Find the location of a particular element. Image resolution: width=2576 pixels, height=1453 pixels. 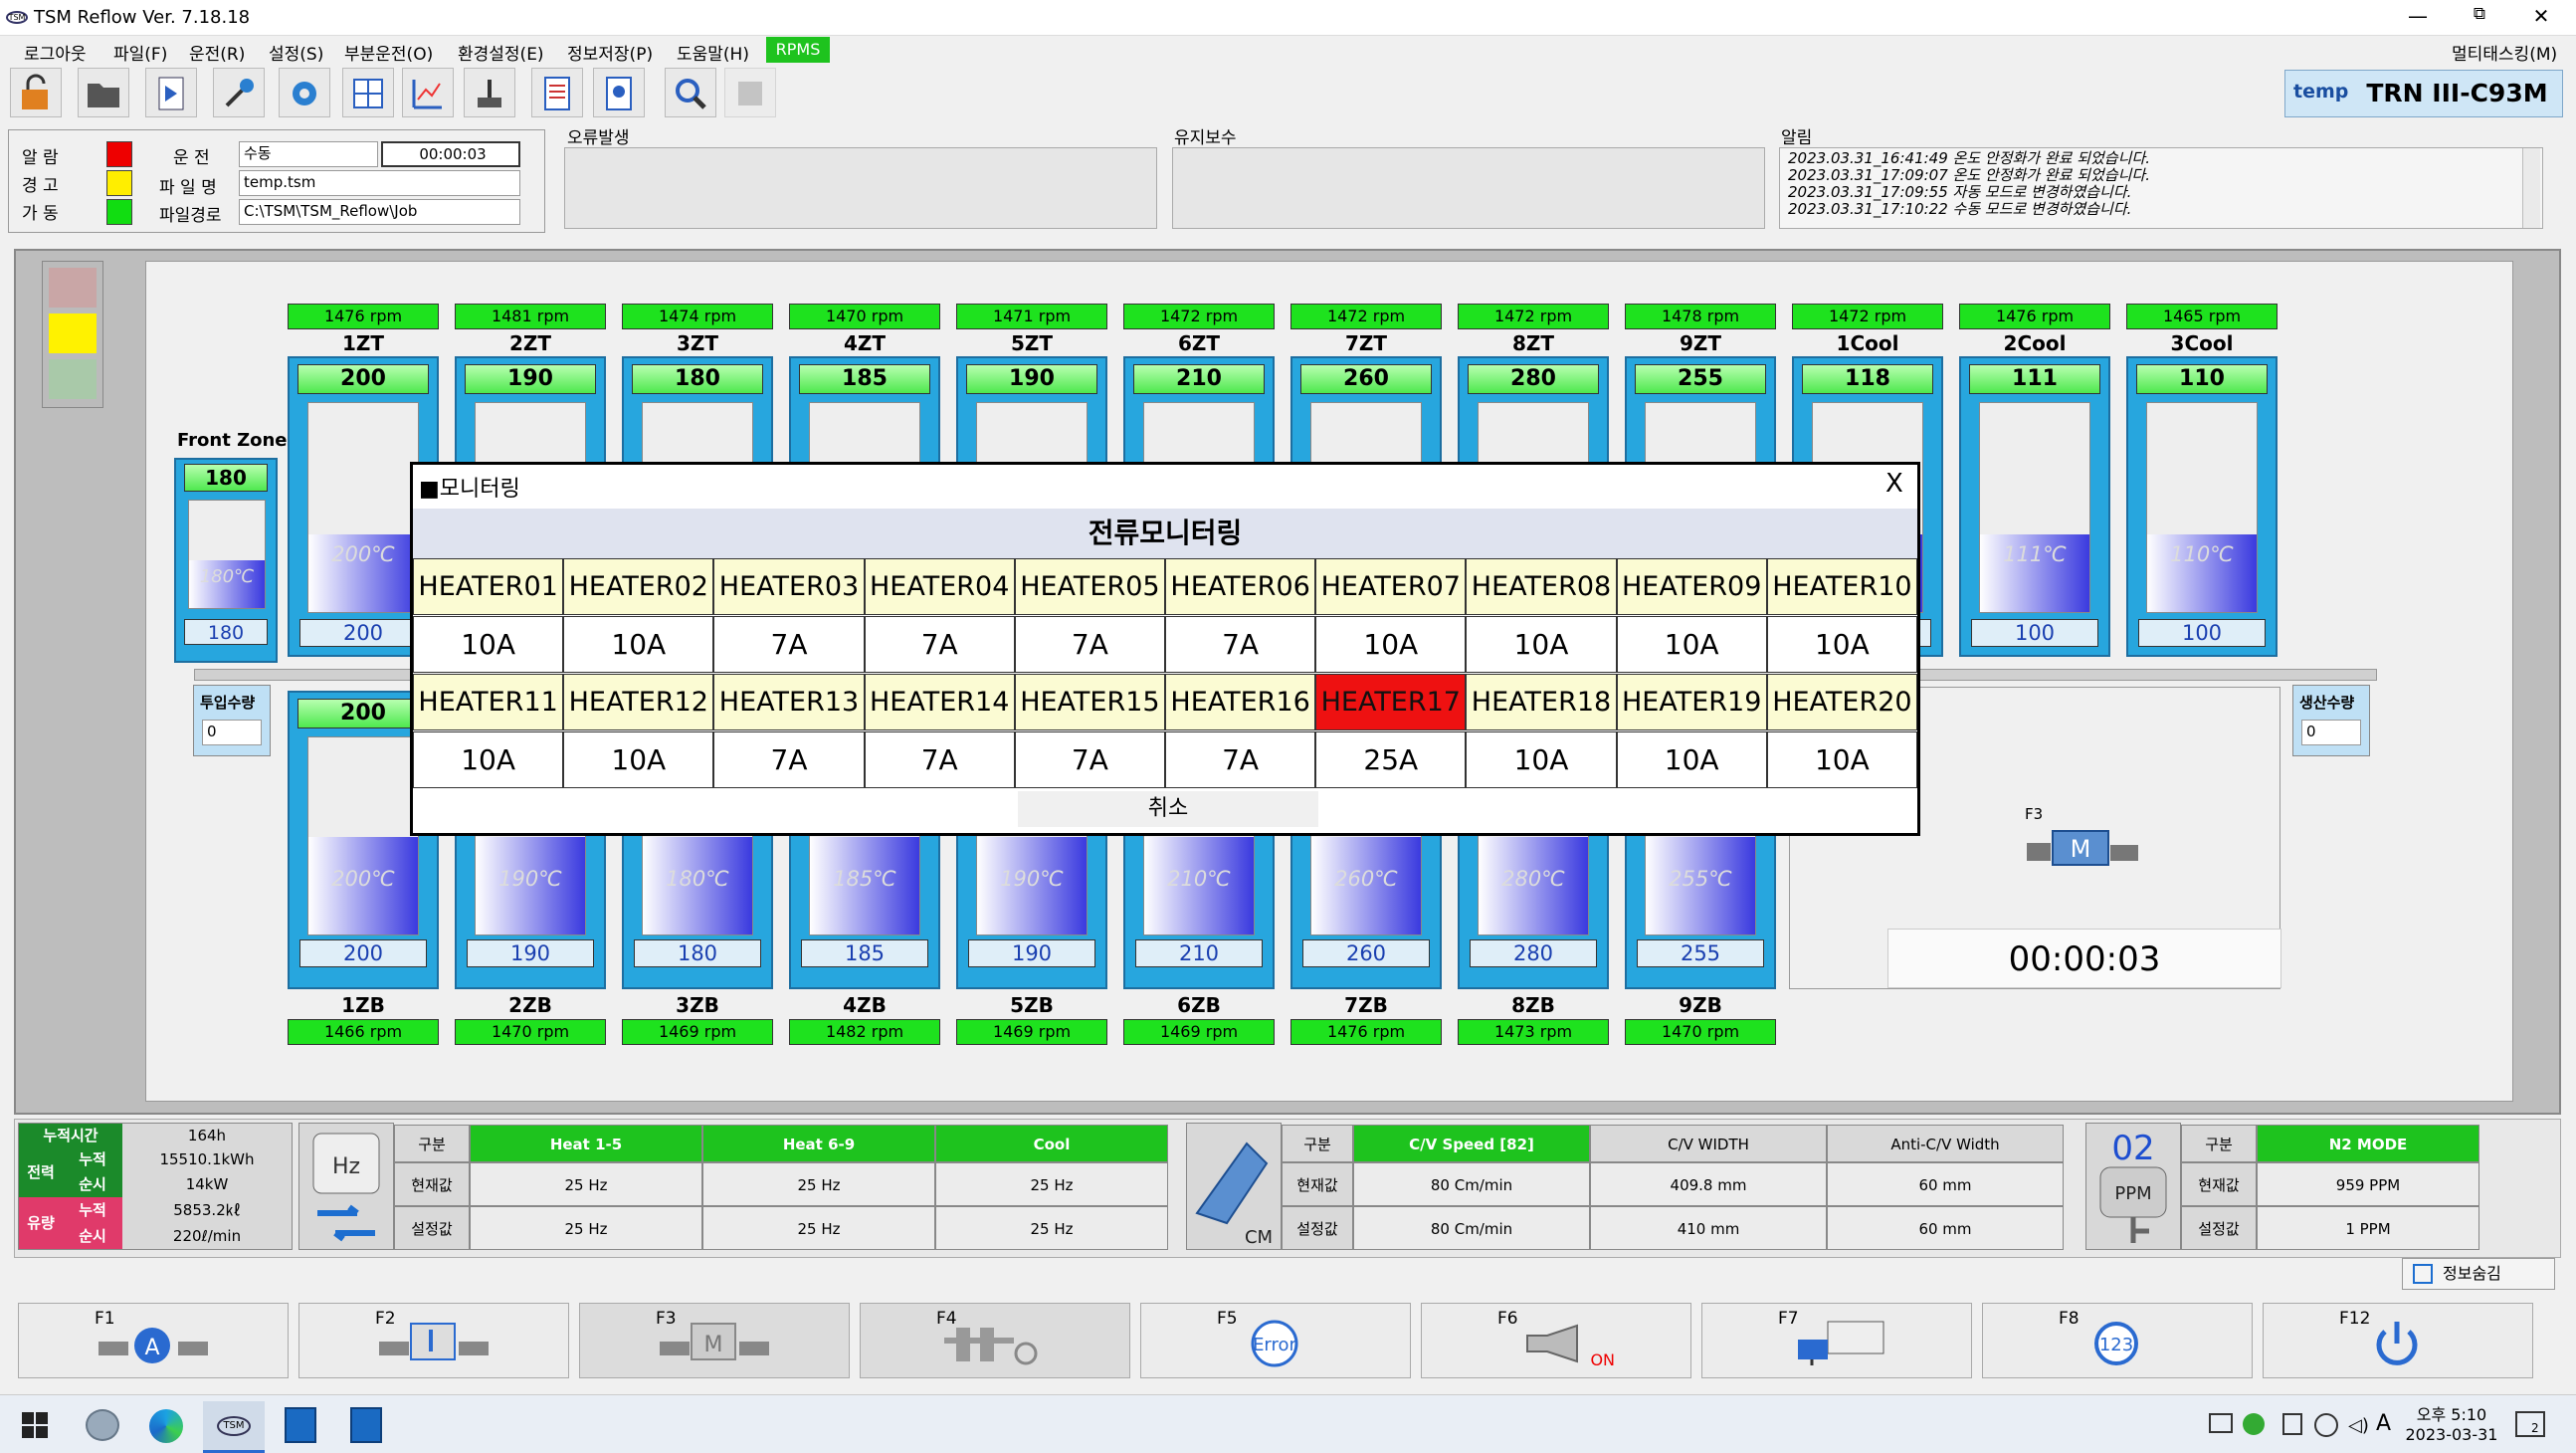

brush-tool-icon is located at coordinates (489, 92).